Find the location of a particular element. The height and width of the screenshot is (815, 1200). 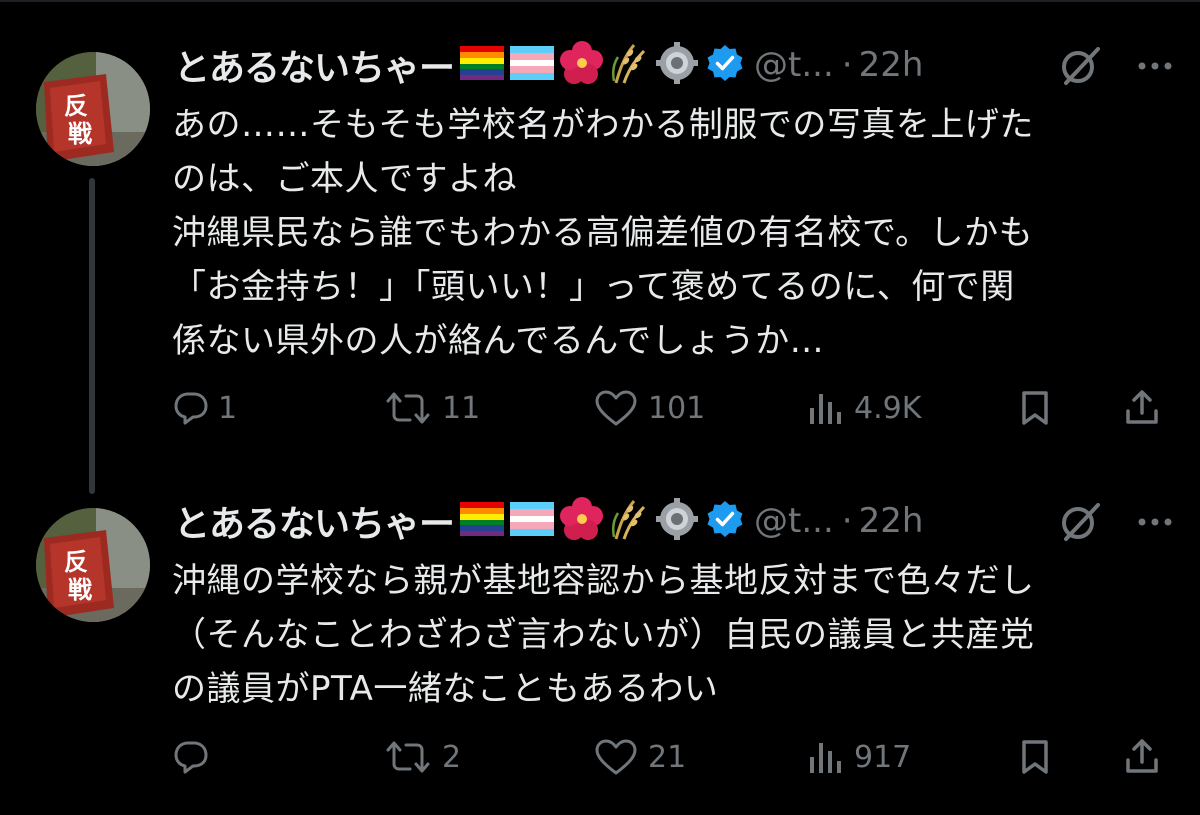

like-button: 101 is located at coordinates (649, 408).